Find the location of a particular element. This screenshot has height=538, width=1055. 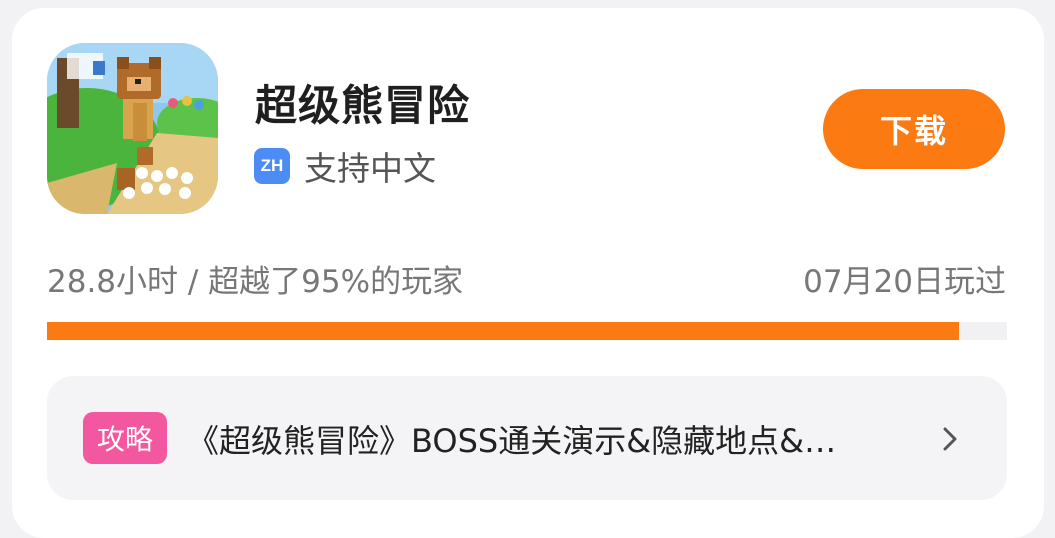

play-progress-bar is located at coordinates (527, 331).